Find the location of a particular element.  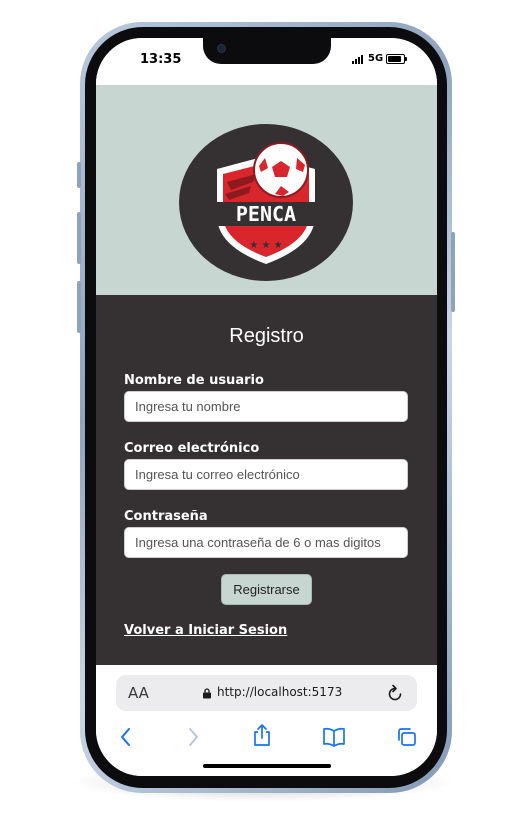

camera-icon is located at coordinates (221, 48).